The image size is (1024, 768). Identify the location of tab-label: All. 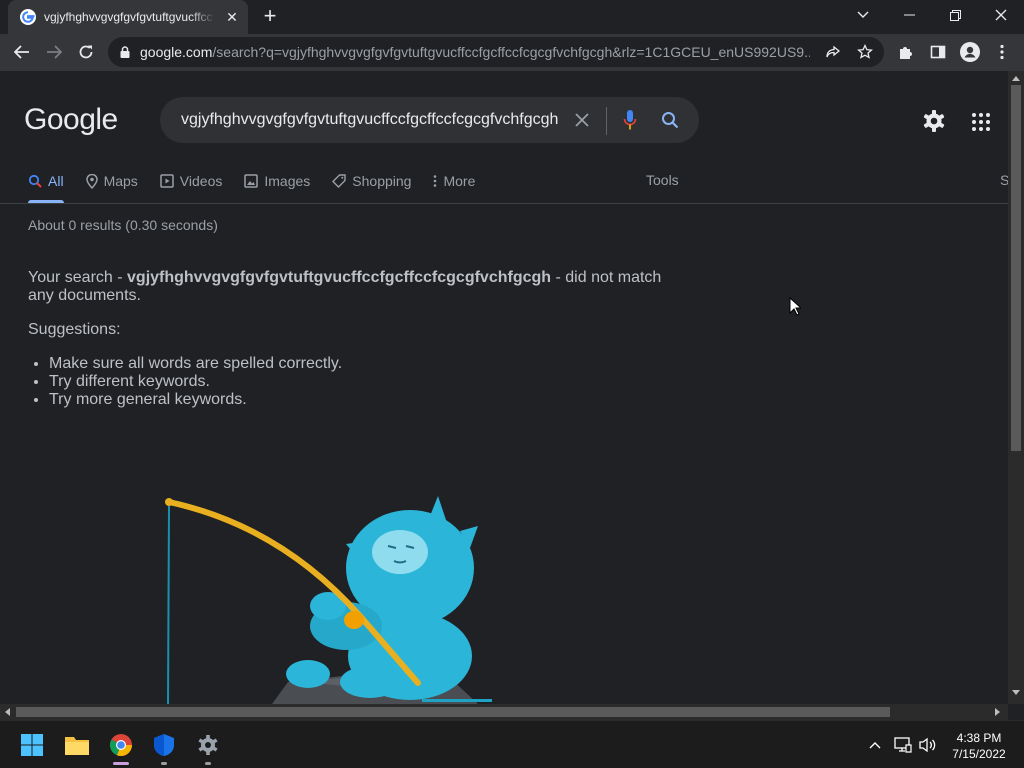
(56, 181).